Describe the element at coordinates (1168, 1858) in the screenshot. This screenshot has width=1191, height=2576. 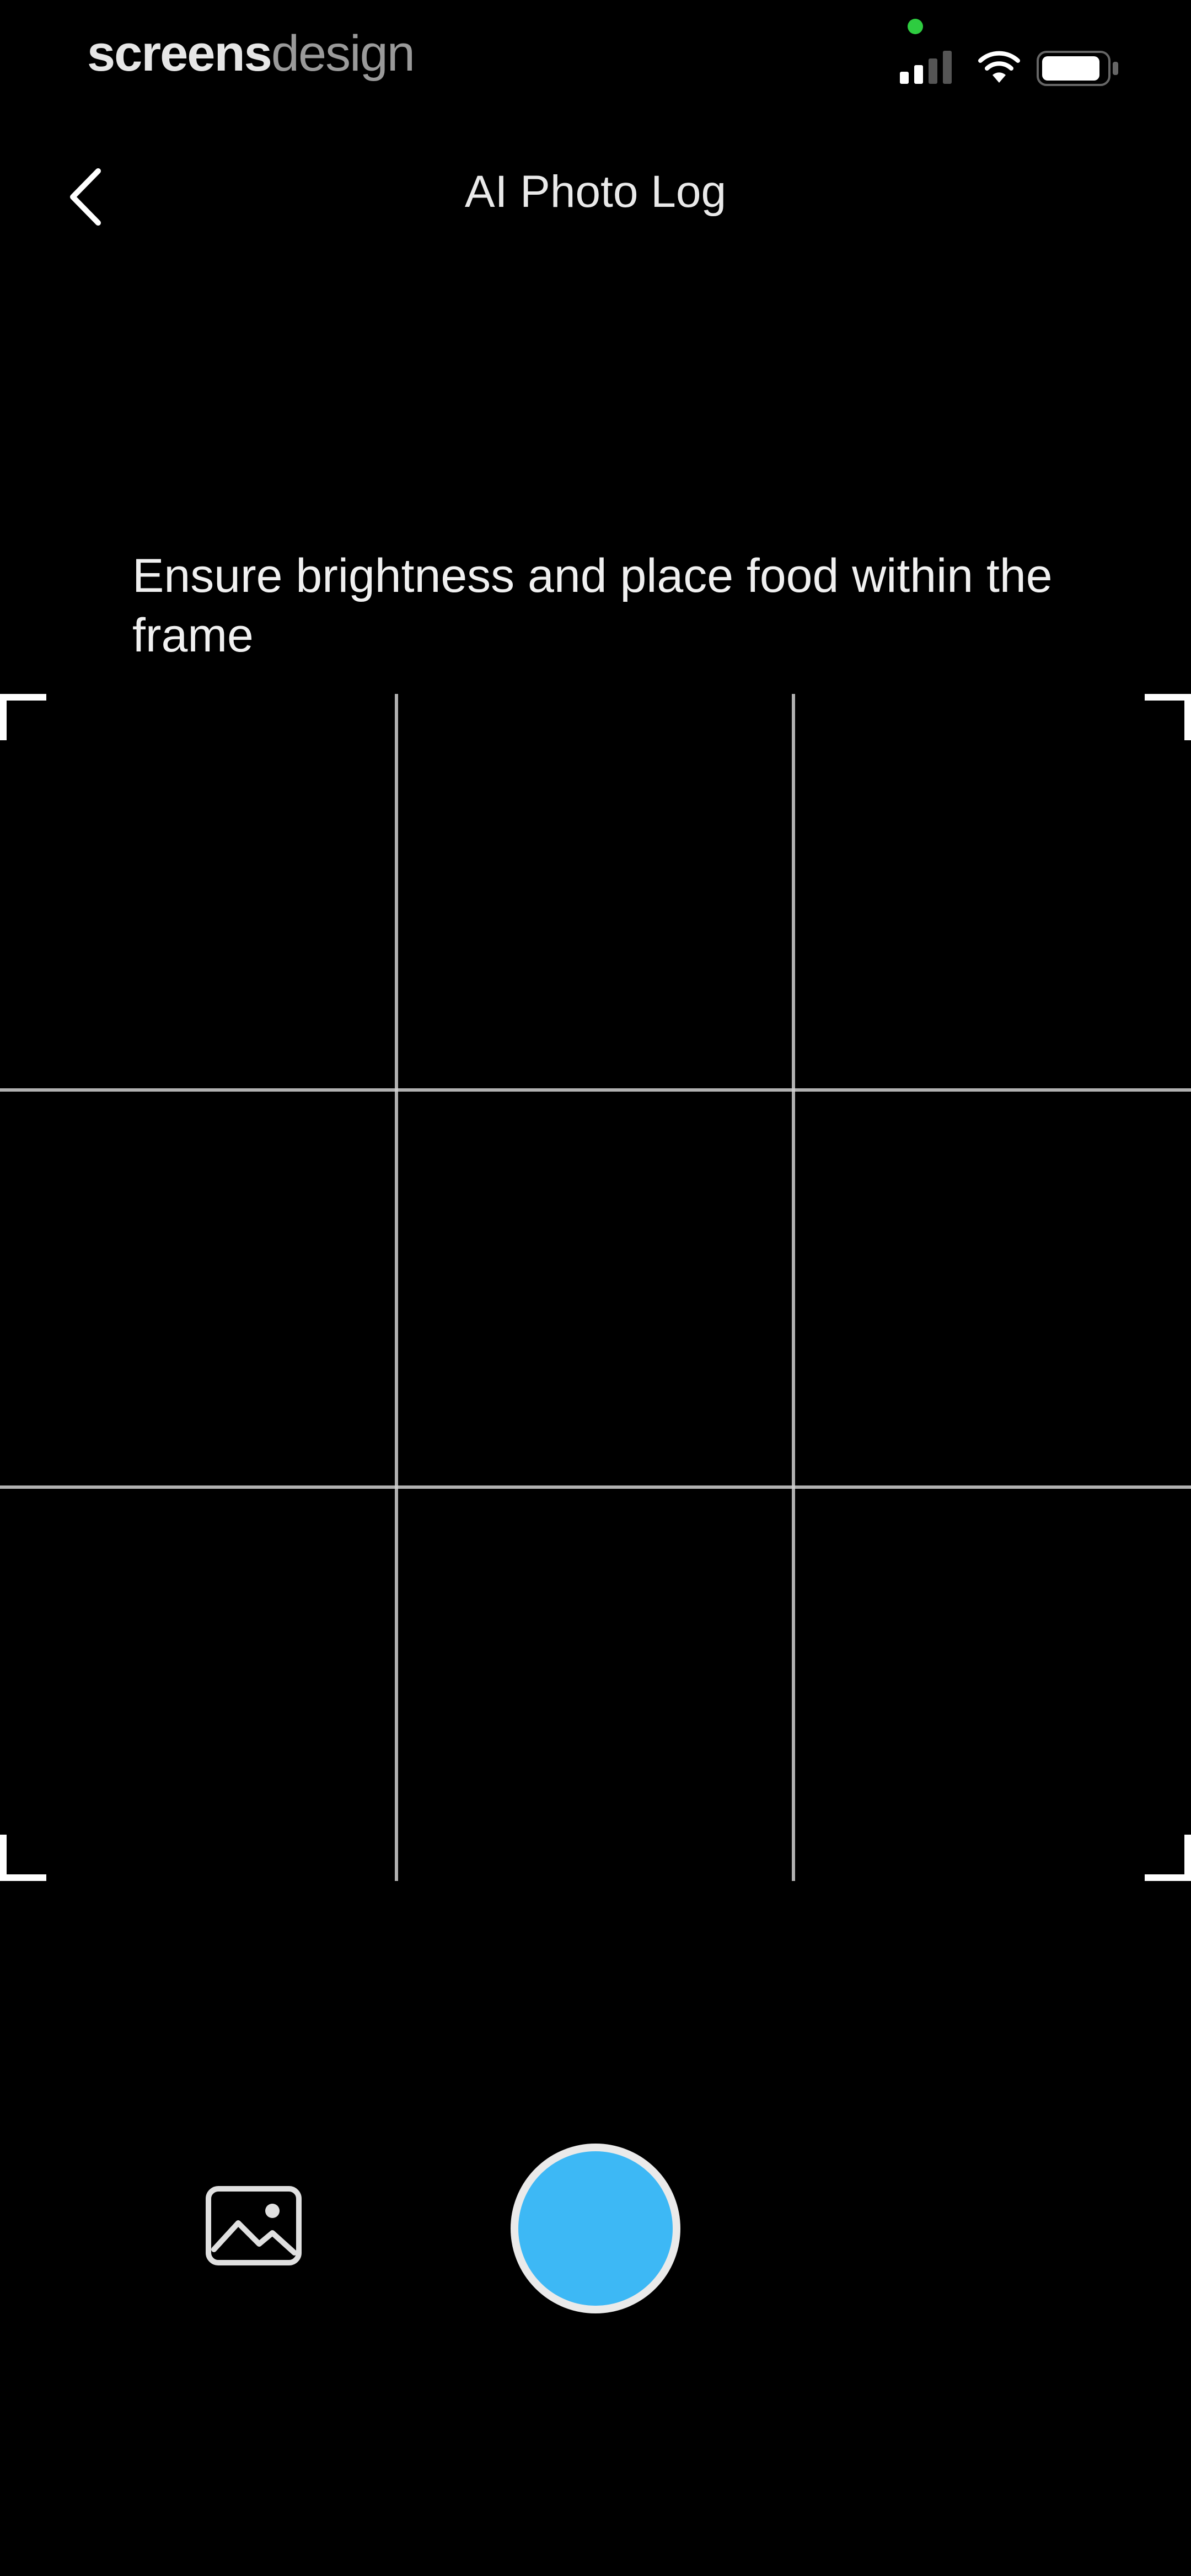
I see `frame-corner-bottom-right` at that location.